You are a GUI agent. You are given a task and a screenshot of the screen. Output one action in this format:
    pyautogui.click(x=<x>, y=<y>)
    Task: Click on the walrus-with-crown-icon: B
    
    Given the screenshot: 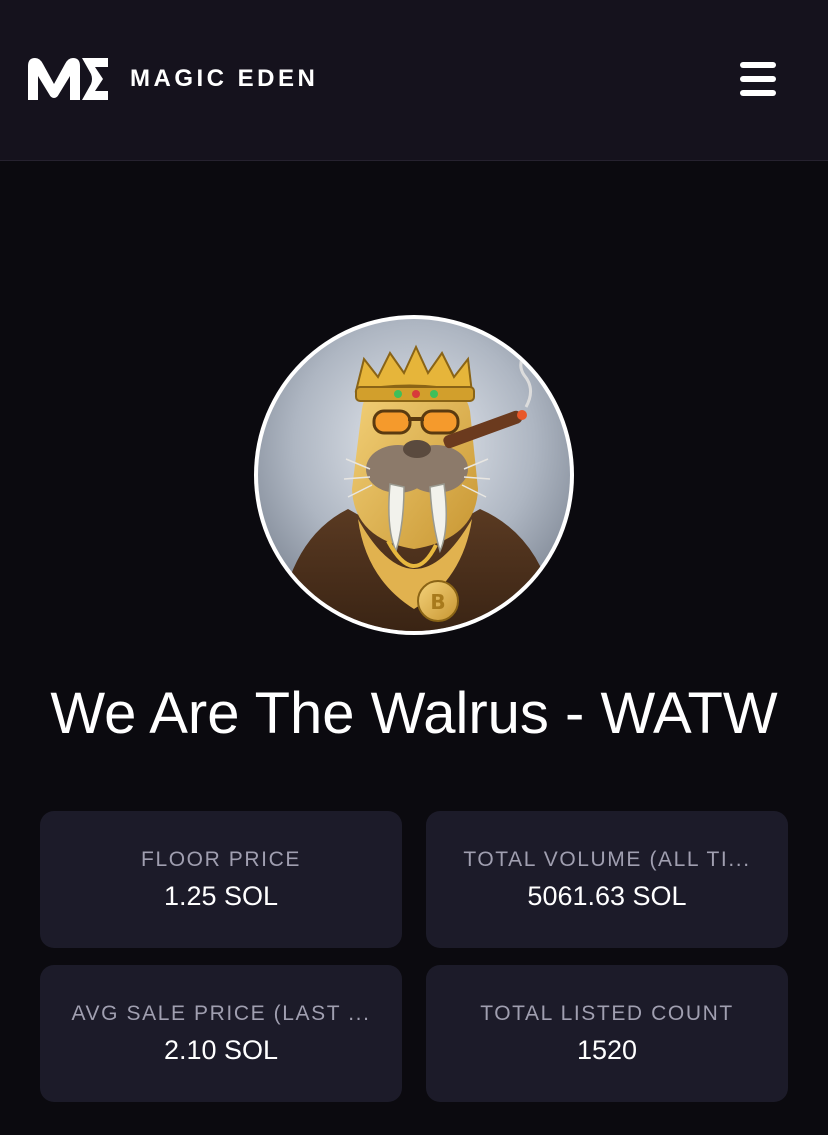 What is the action you would take?
    pyautogui.click(x=414, y=475)
    